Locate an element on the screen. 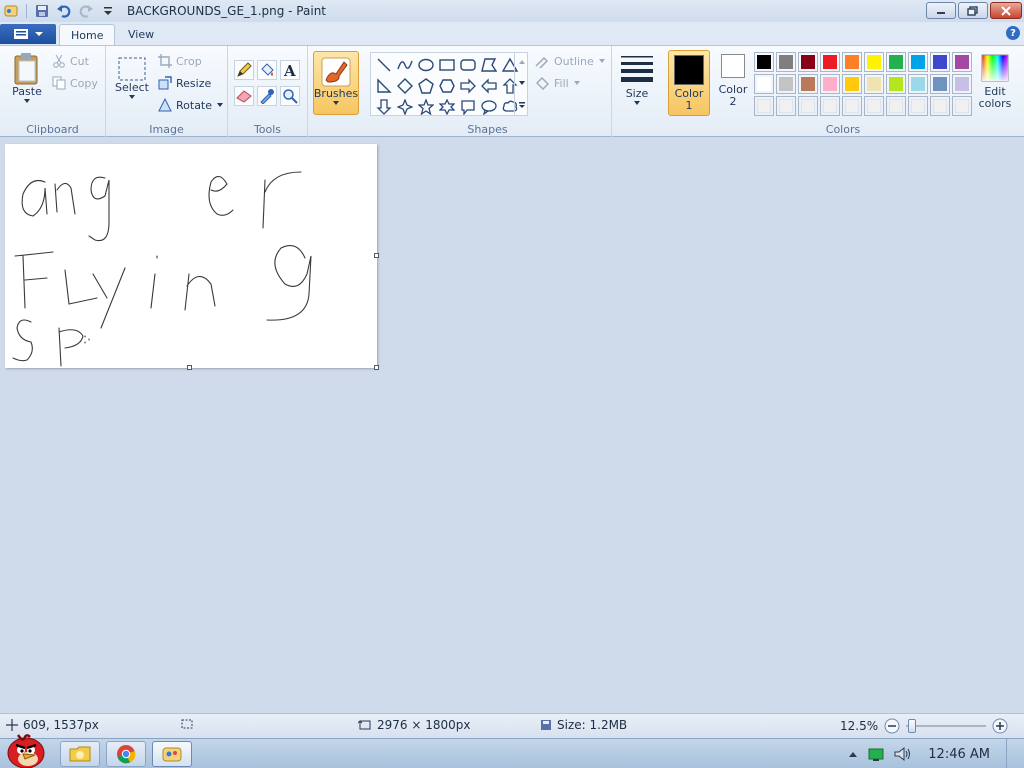 The height and width of the screenshot is (768, 1024). outline-button: Outline is located at coordinates (570, 61).